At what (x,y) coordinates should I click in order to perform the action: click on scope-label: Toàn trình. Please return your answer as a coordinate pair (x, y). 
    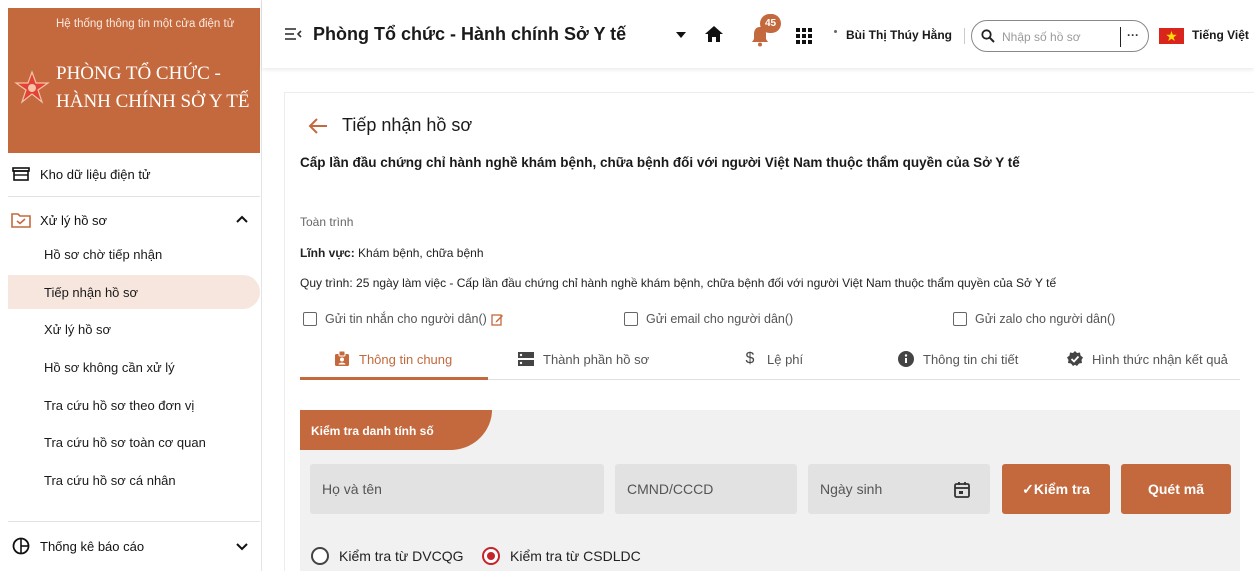
    Looking at the image, I should click on (327, 222).